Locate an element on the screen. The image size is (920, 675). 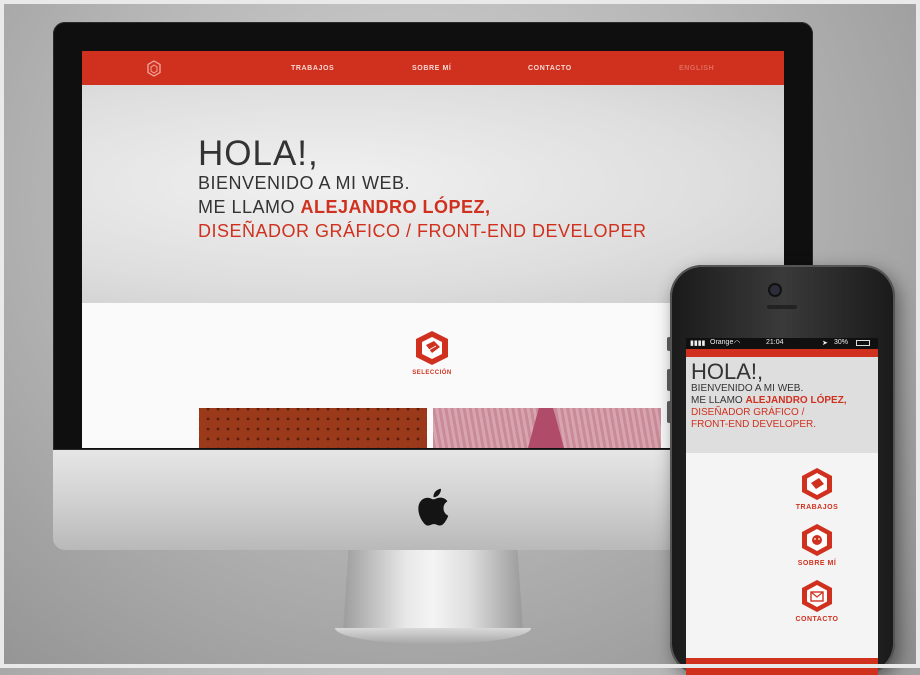
imac-stand is located at coordinates (433, 591).